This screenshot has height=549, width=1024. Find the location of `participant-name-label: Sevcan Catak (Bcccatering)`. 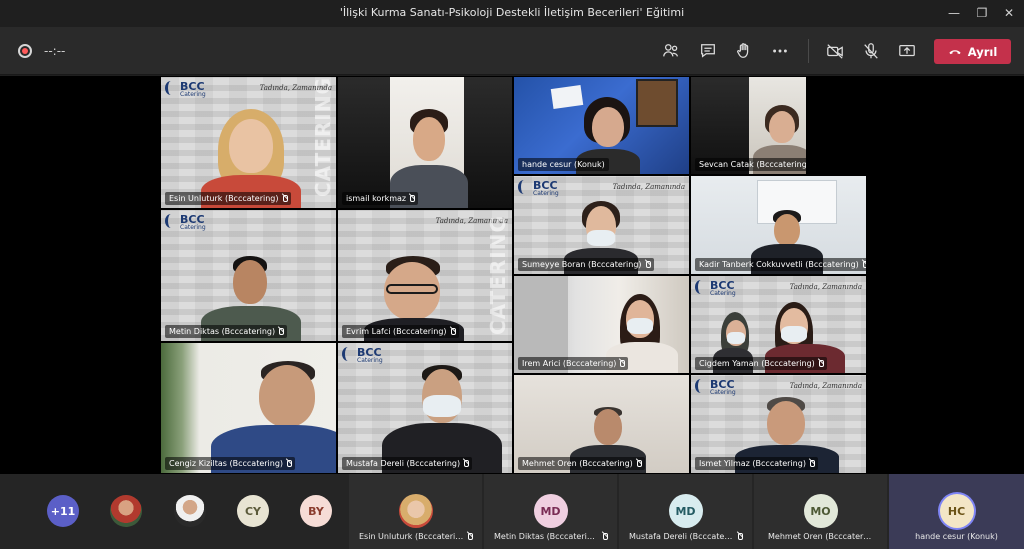

participant-name-label: Sevcan Catak (Bcccatering) is located at coordinates (750, 164).